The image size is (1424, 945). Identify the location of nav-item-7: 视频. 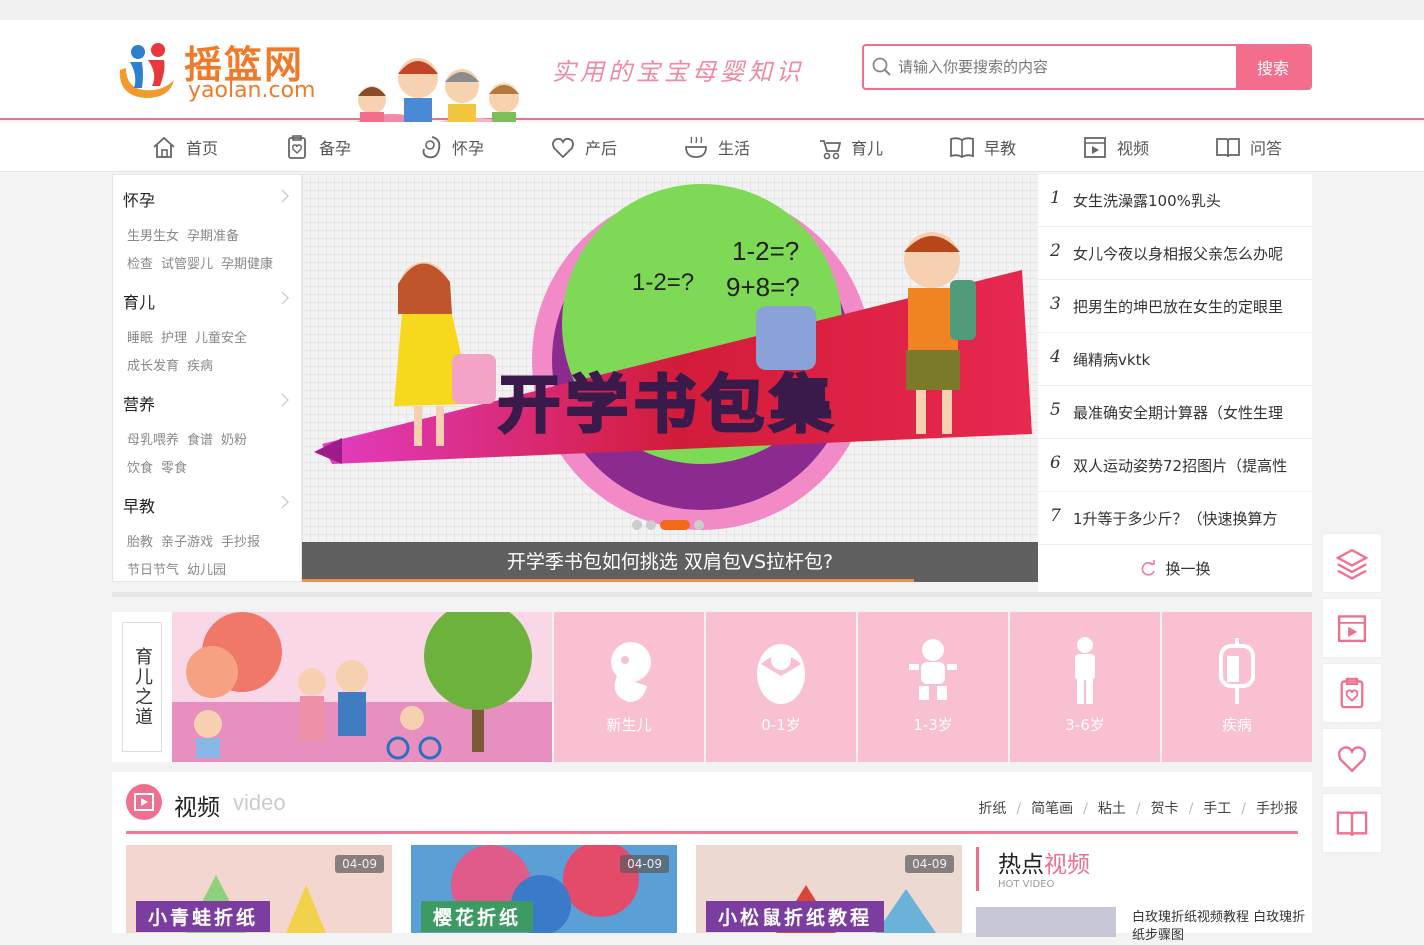
(1115, 147).